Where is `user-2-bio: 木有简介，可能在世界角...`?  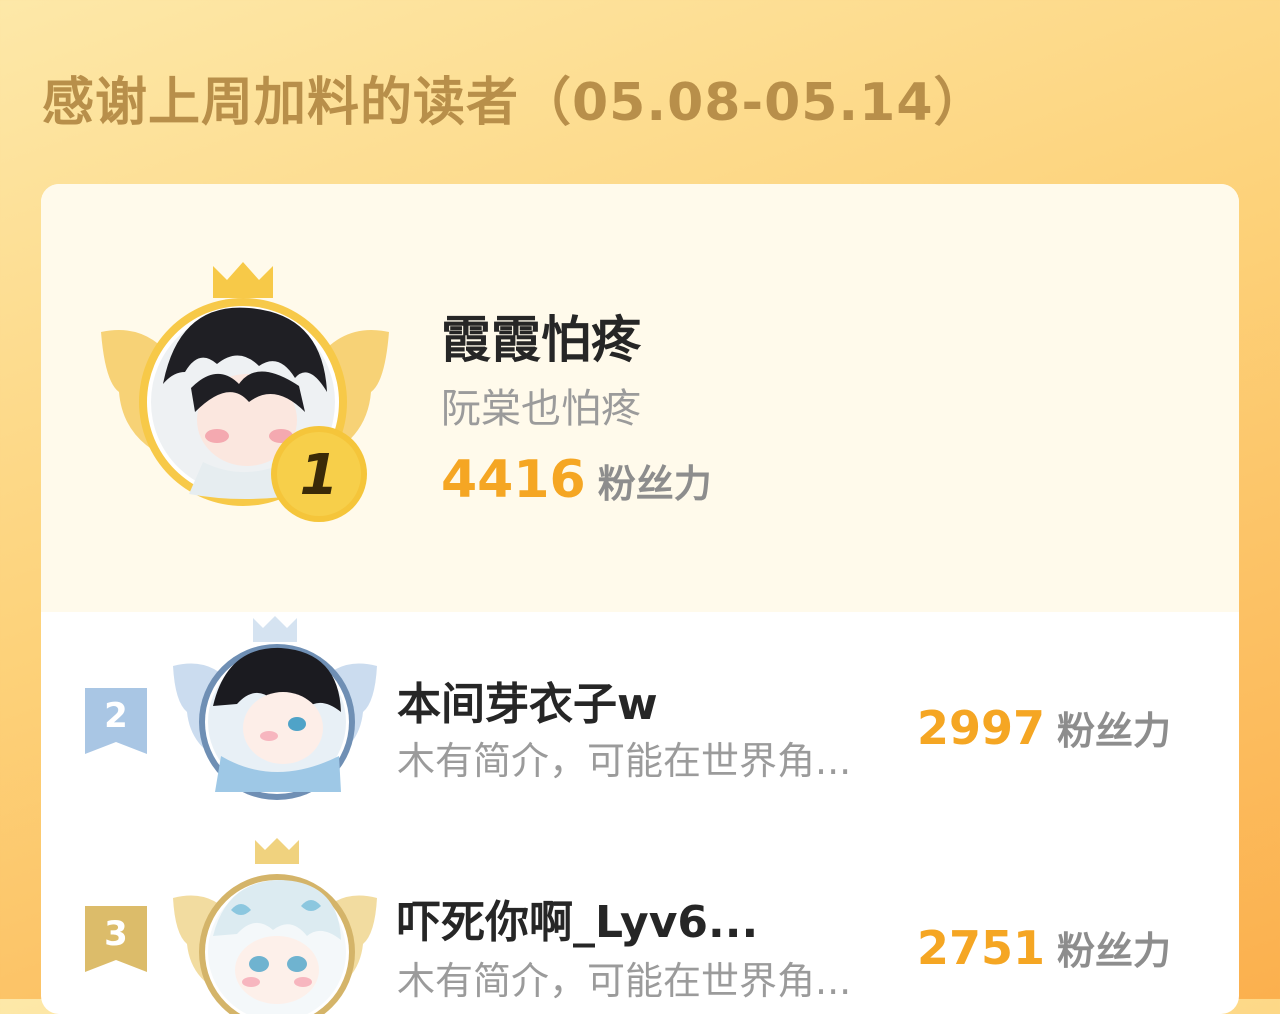
user-2-bio: 木有简介，可能在世界角... is located at coordinates (624, 761).